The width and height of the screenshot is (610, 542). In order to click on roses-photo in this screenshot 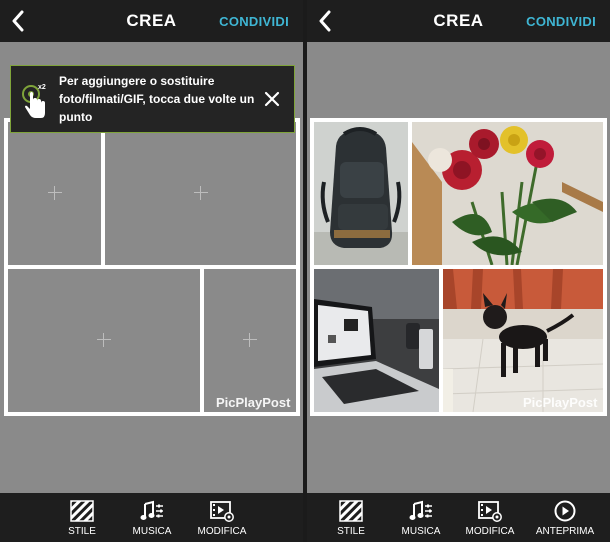, I will do `click(507, 194)`.